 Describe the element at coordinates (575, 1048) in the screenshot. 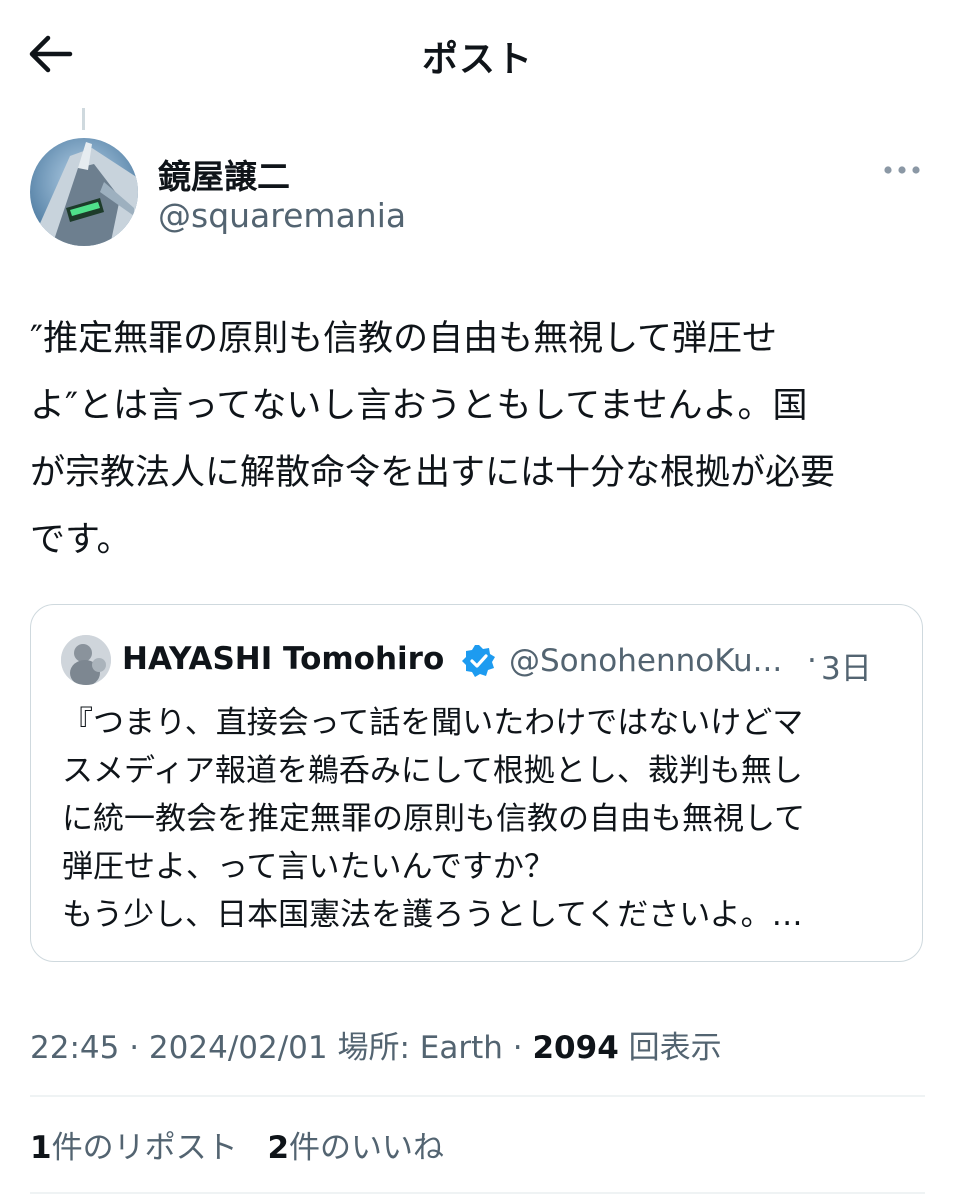

I see `view-count: 2094` at that location.